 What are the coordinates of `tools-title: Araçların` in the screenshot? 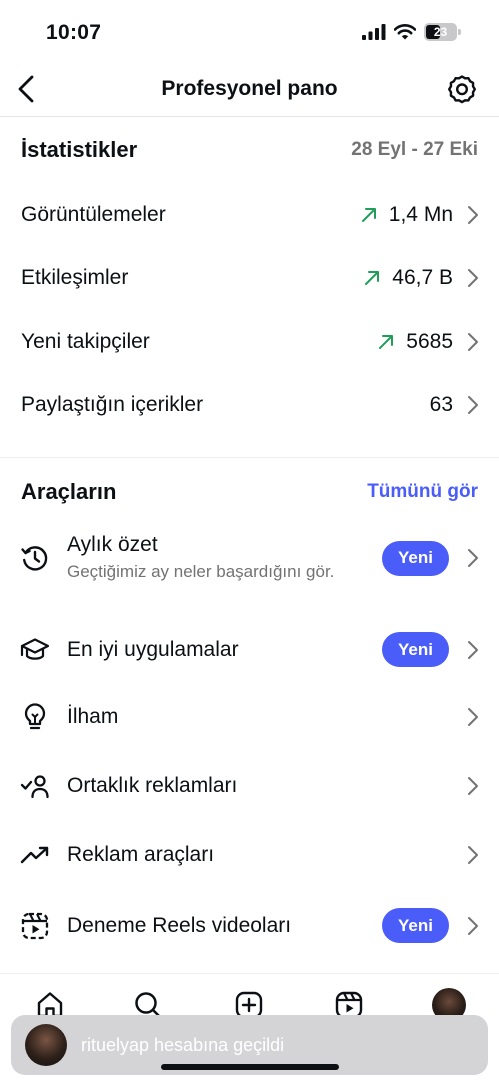 It's located at (69, 491).